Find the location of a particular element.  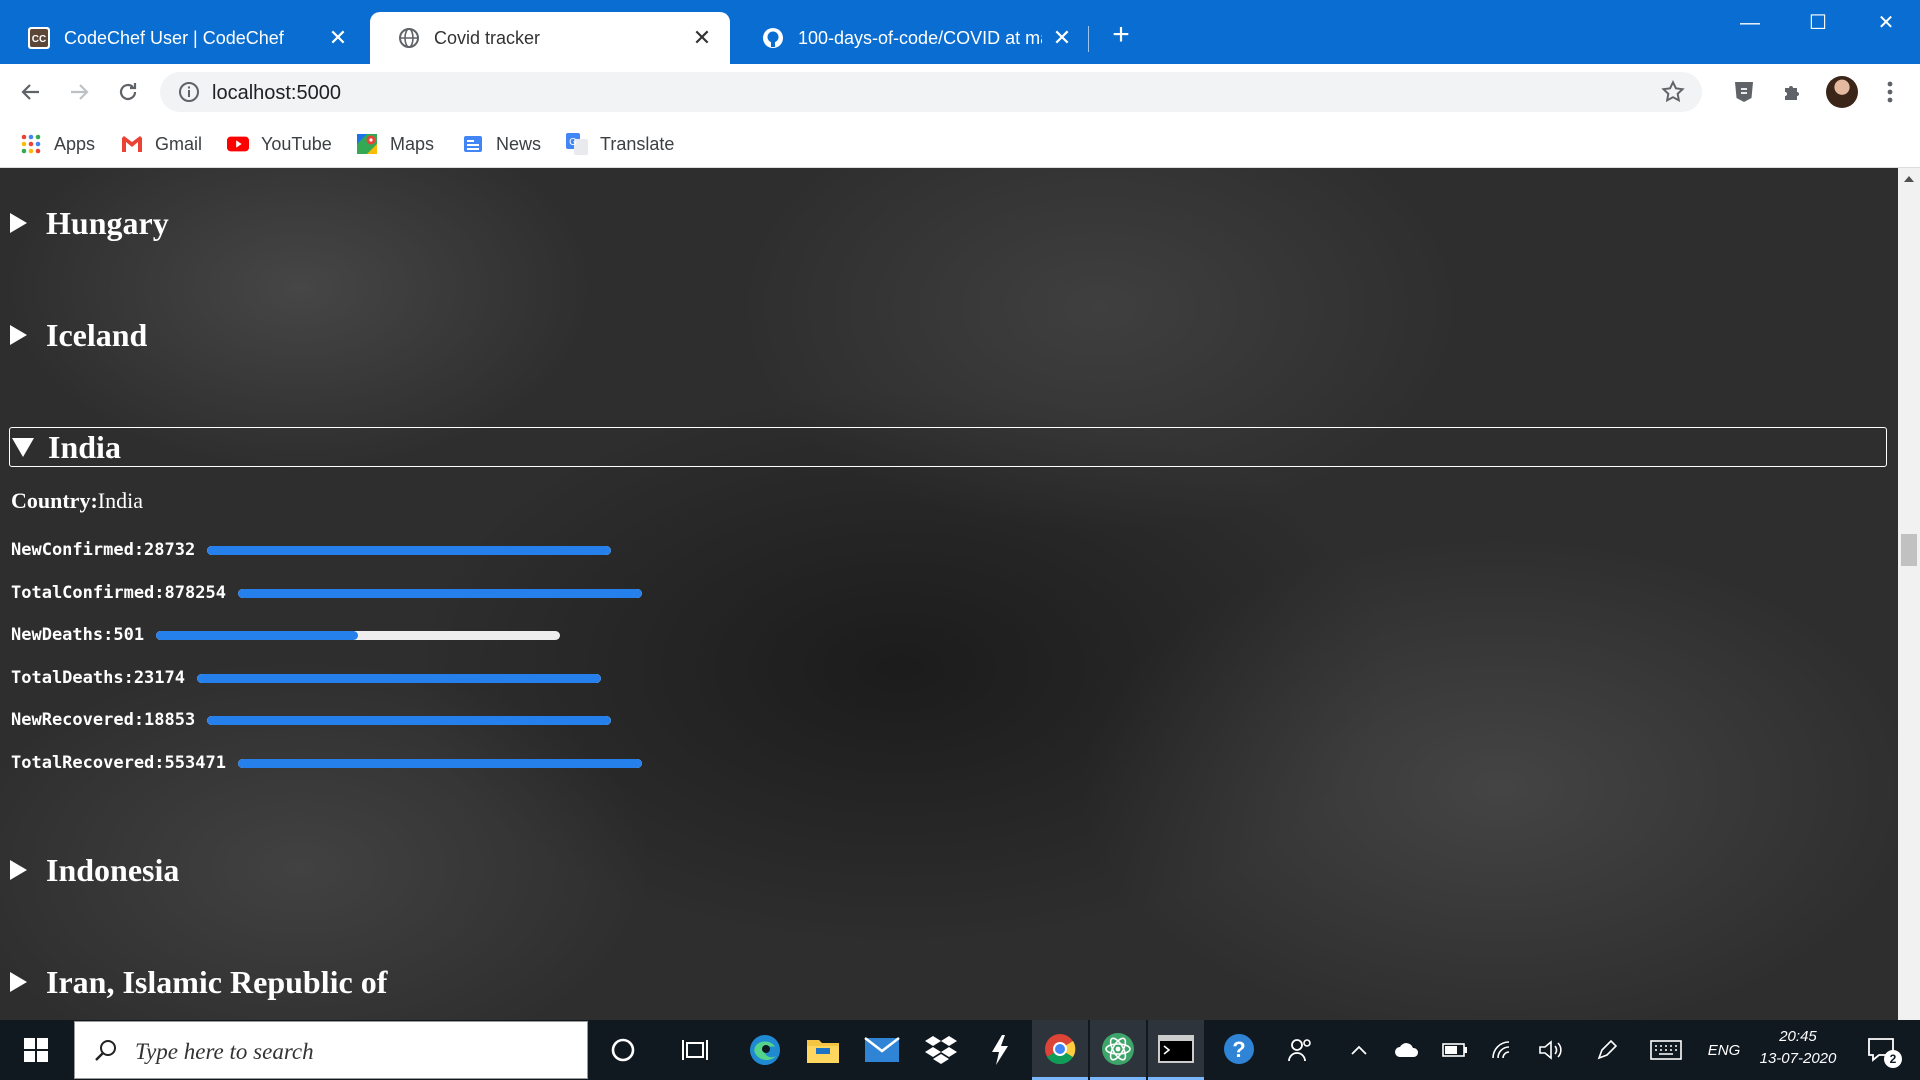

country-summary-hungary: Hungary is located at coordinates (89, 223).